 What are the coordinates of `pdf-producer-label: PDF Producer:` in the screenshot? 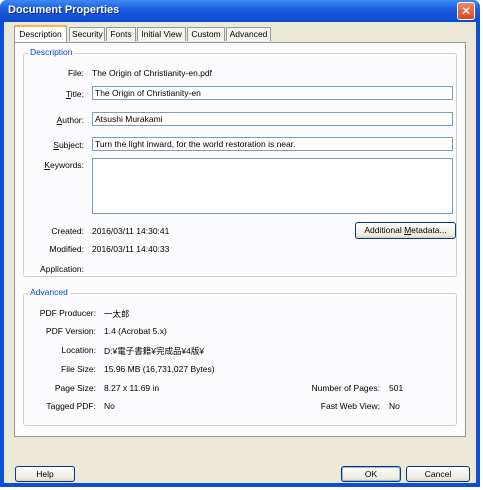 It's located at (67, 313).